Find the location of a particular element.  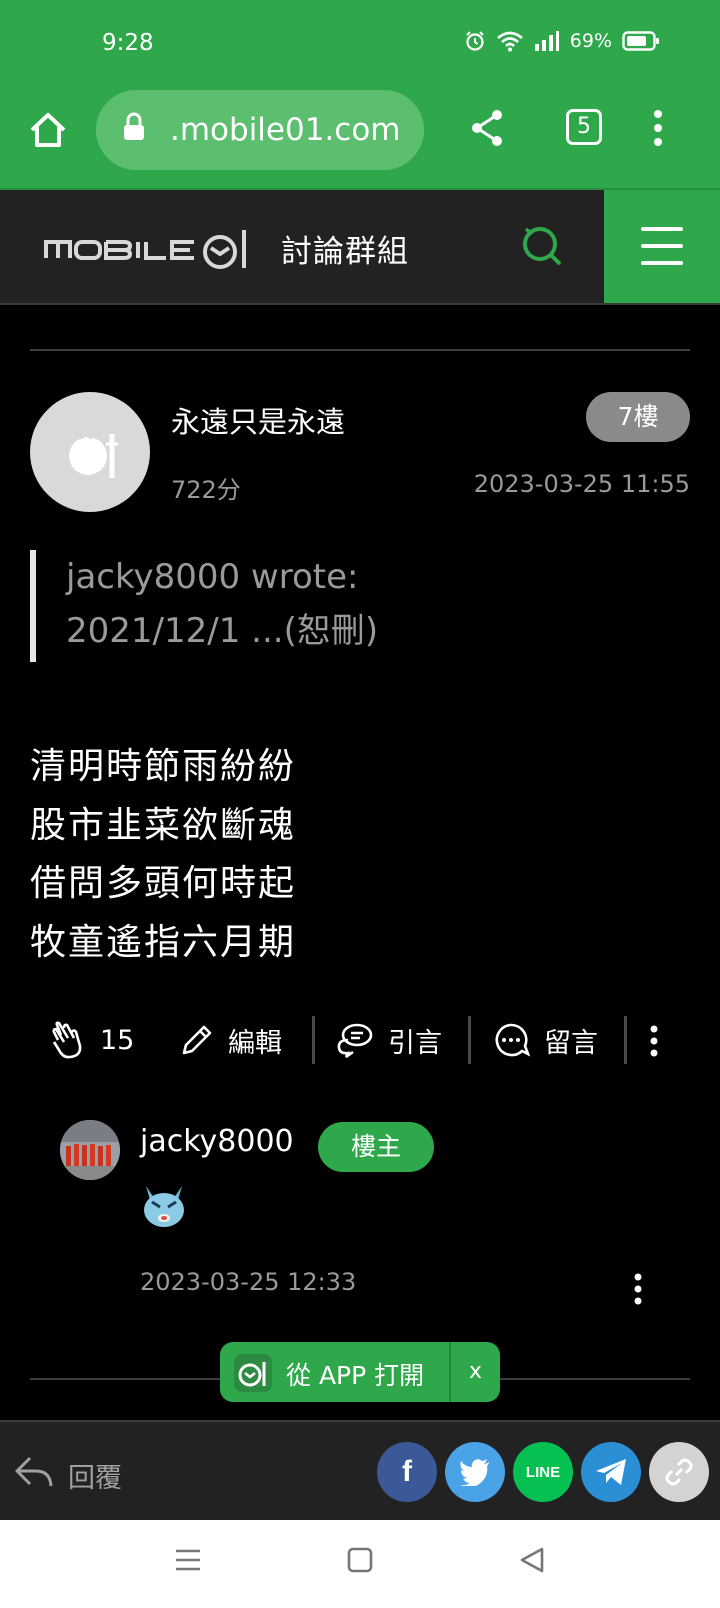

post-date: 2023-03-25 11:55 is located at coordinates (581, 484).